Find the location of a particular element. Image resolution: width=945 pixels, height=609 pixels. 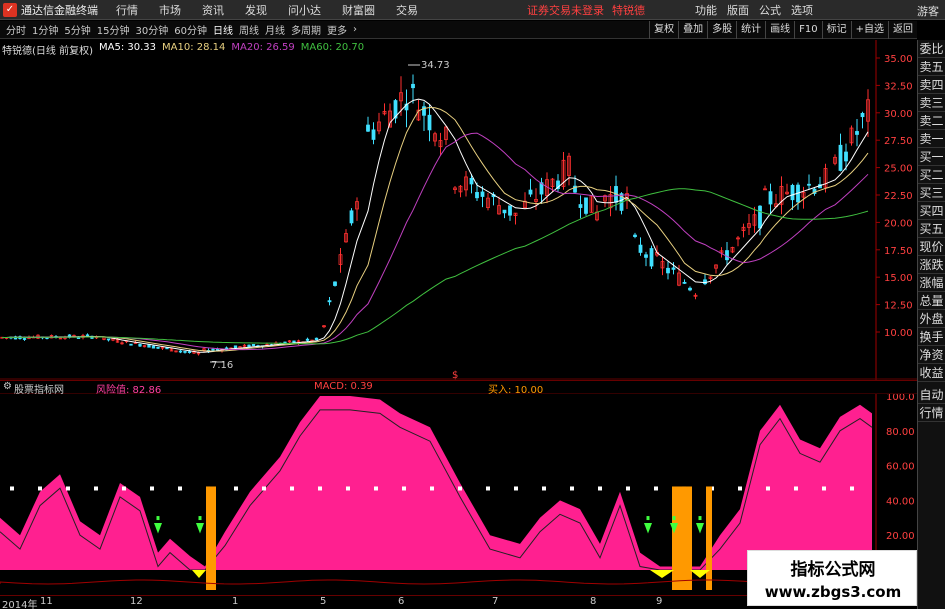

period-daily: 日线 is located at coordinates (223, 29).